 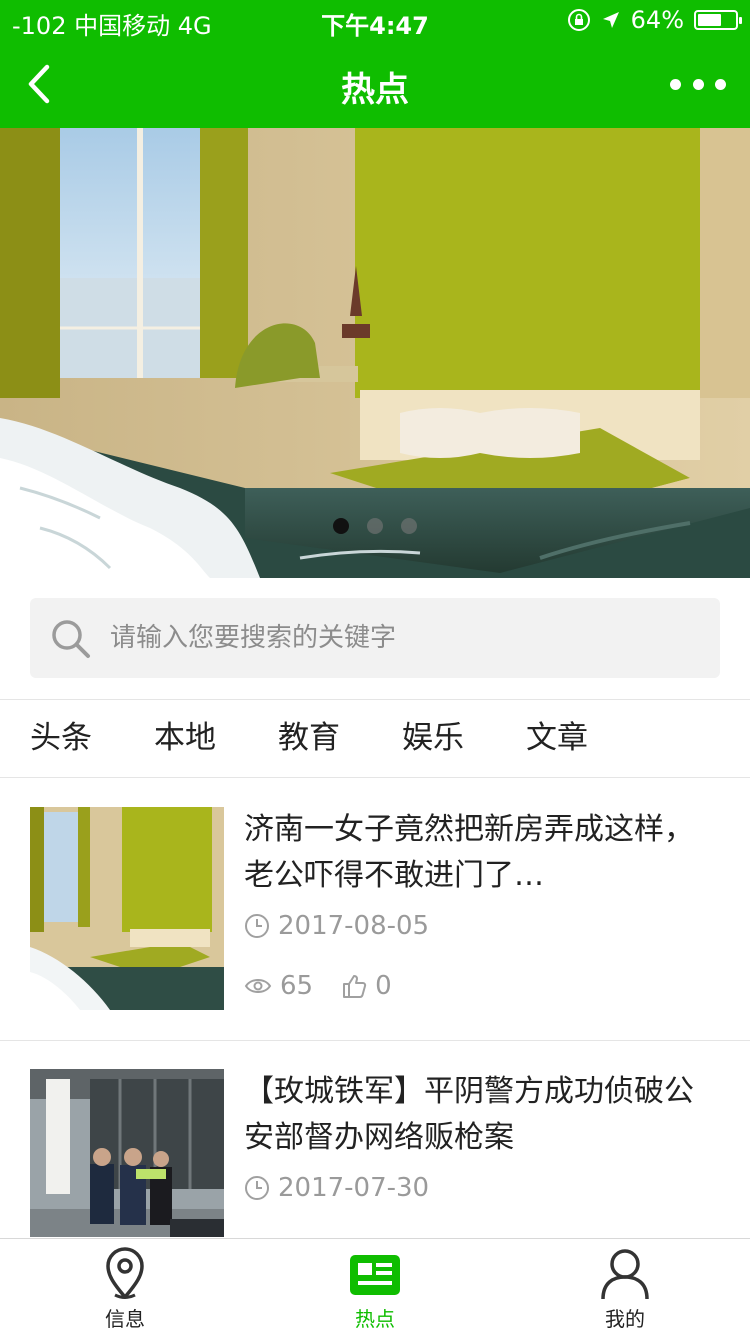 What do you see at coordinates (469, 1114) in the screenshot?
I see `article-title: 【玫城铁军】平阴警方成功侦破公安部督办网络贩枪案` at bounding box center [469, 1114].